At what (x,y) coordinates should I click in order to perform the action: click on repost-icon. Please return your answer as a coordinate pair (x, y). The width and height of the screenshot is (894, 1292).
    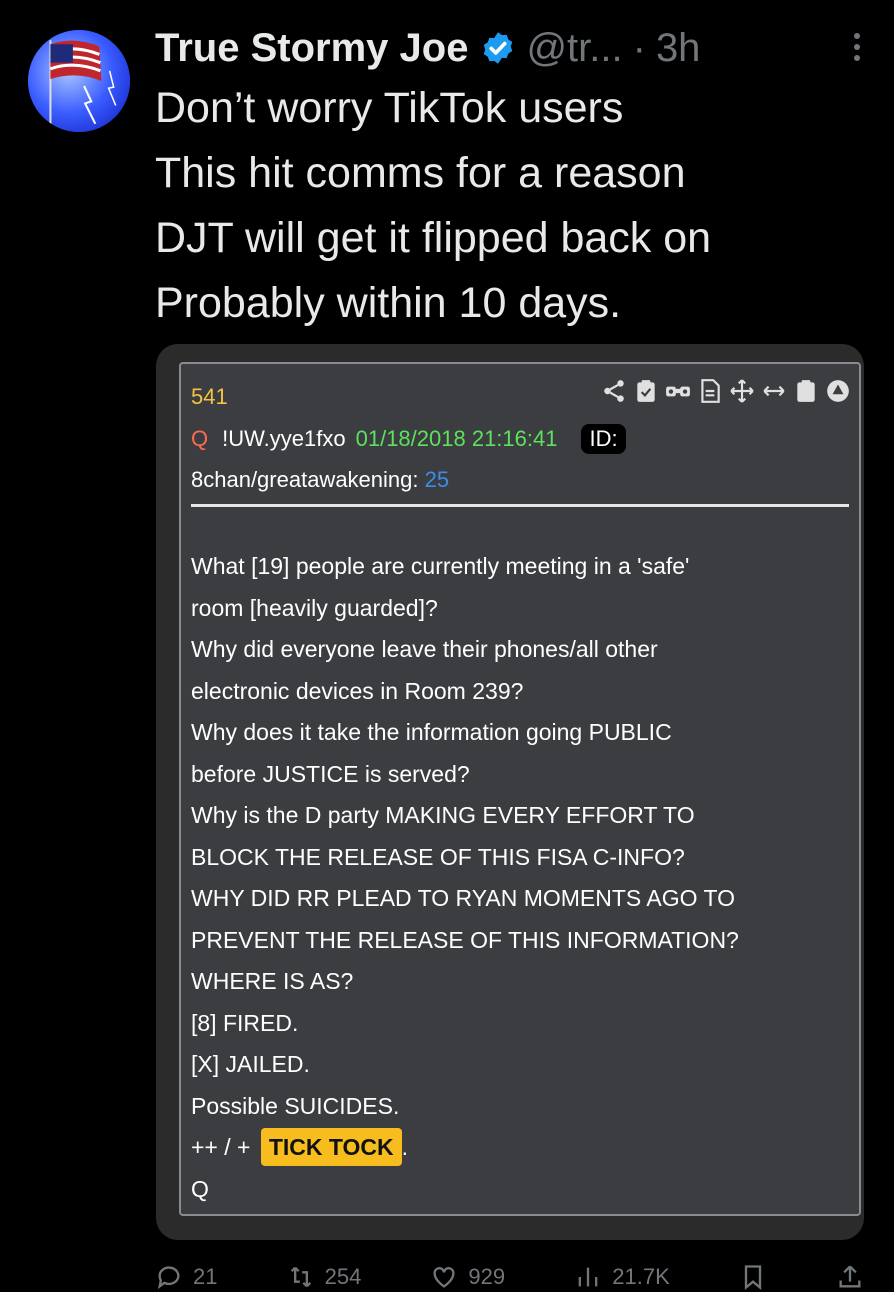
    Looking at the image, I should click on (300, 1277).